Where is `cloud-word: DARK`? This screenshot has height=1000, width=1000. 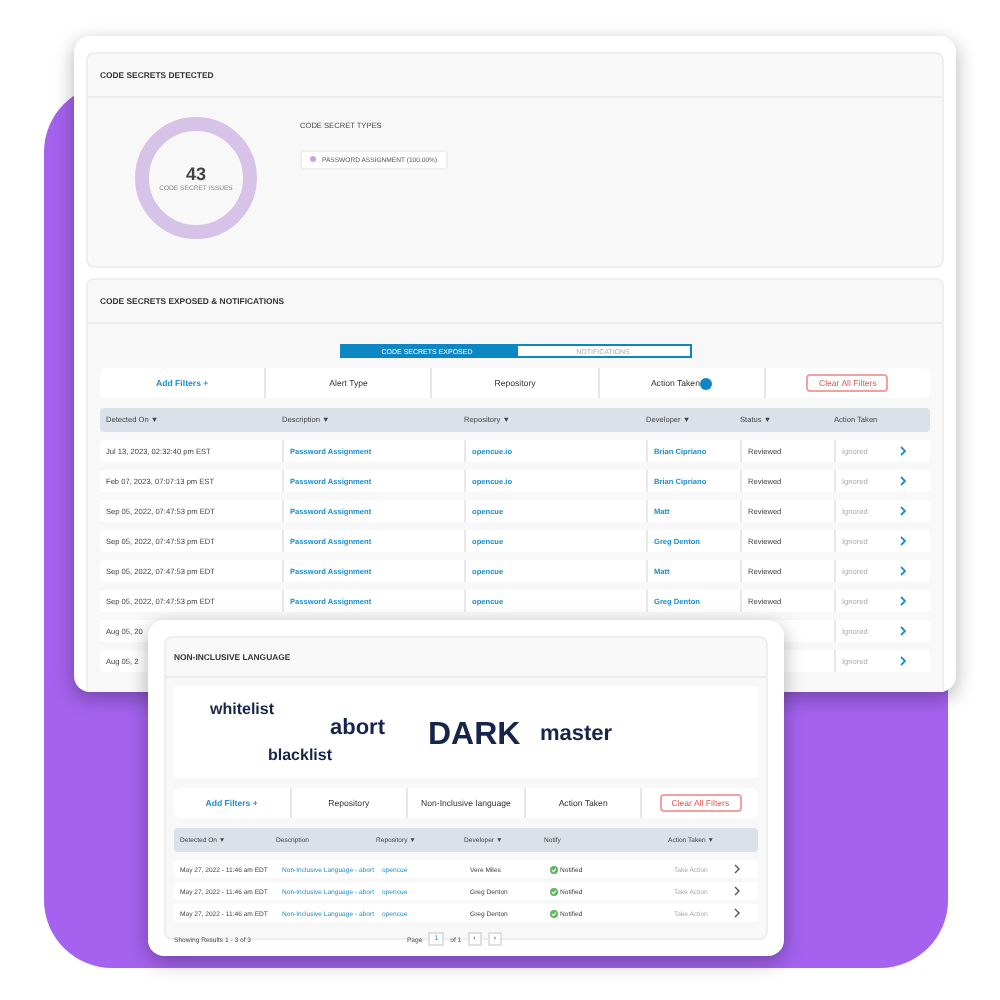 cloud-word: DARK is located at coordinates (474, 736).